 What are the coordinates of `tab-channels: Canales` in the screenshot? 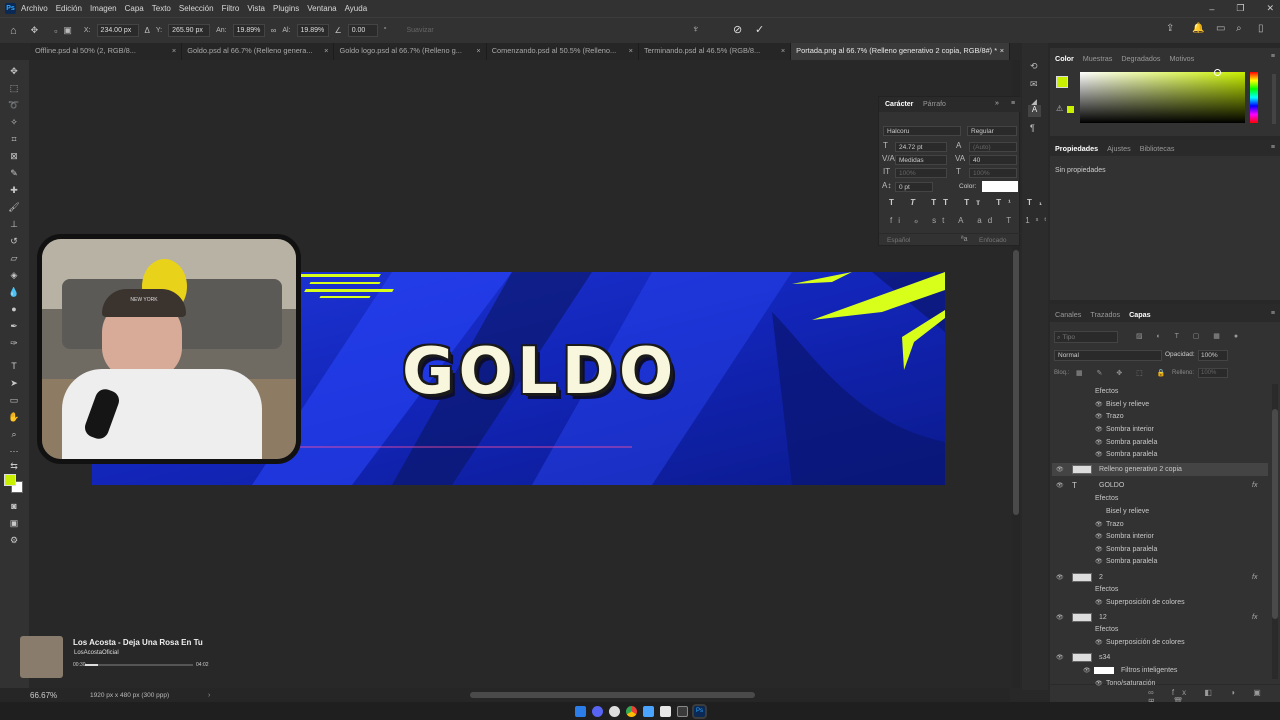 It's located at (1068, 316).